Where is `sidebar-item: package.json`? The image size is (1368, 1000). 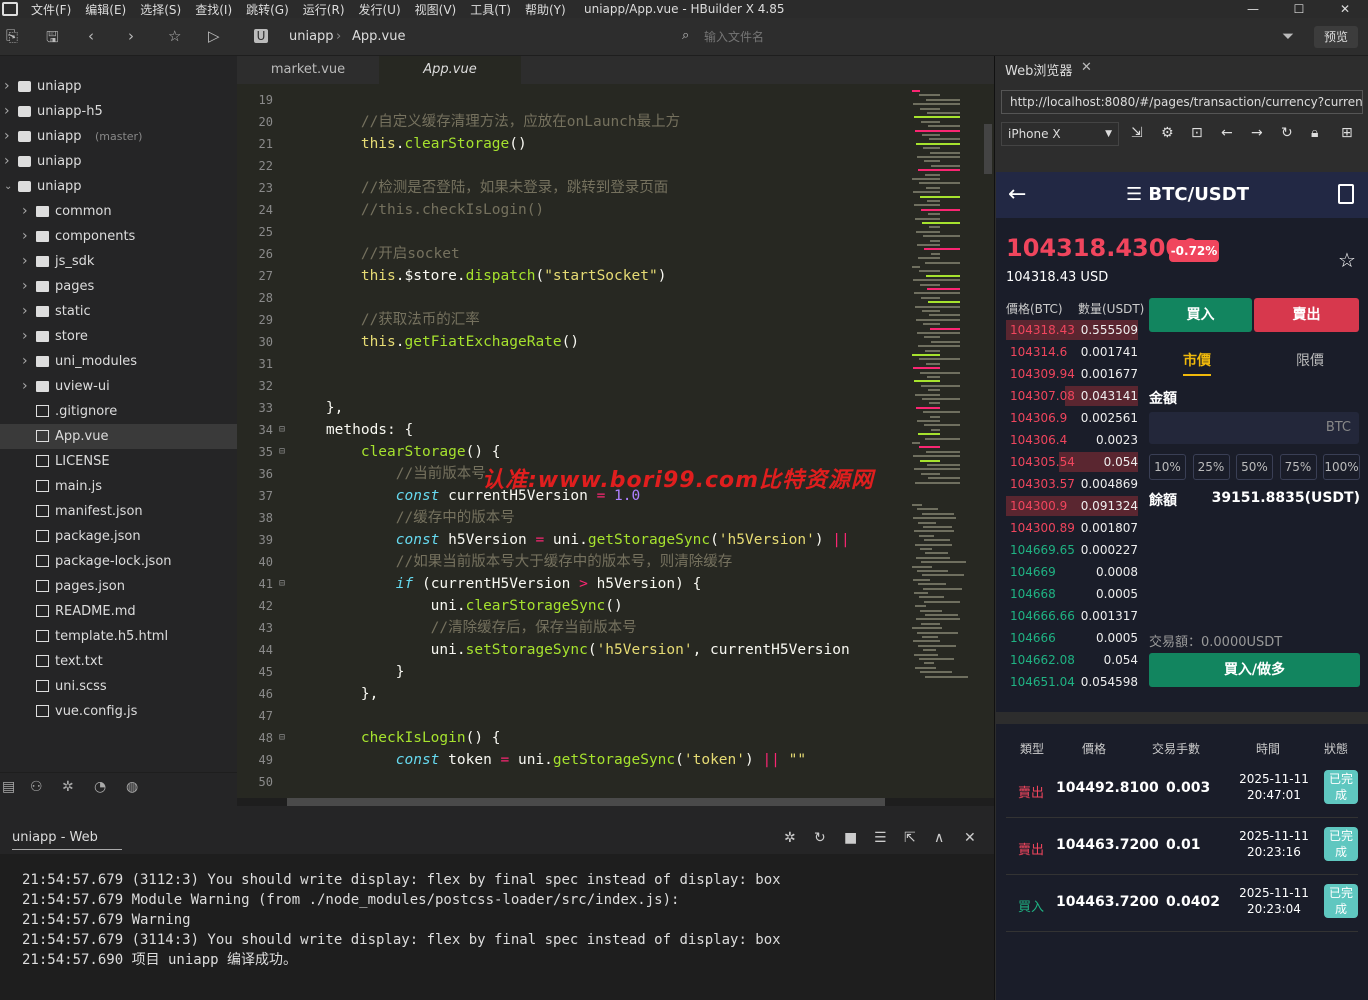 sidebar-item: package.json is located at coordinates (118, 536).